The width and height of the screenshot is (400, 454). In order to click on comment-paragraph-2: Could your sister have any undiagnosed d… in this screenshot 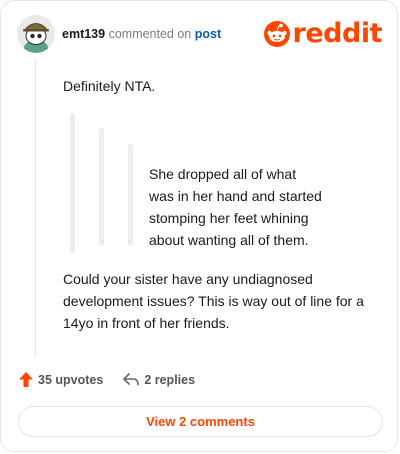, I will do `click(228, 301)`.